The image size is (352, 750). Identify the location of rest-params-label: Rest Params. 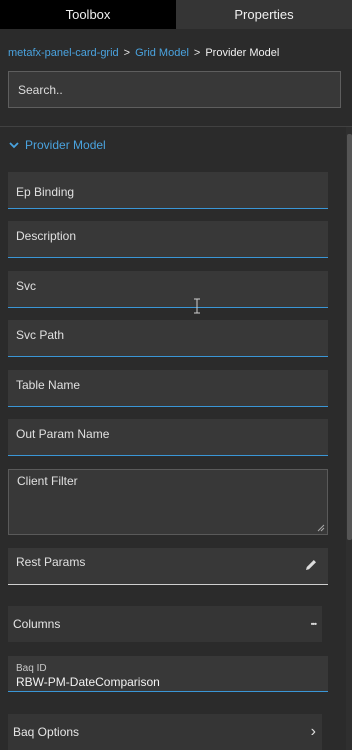
(51, 562).